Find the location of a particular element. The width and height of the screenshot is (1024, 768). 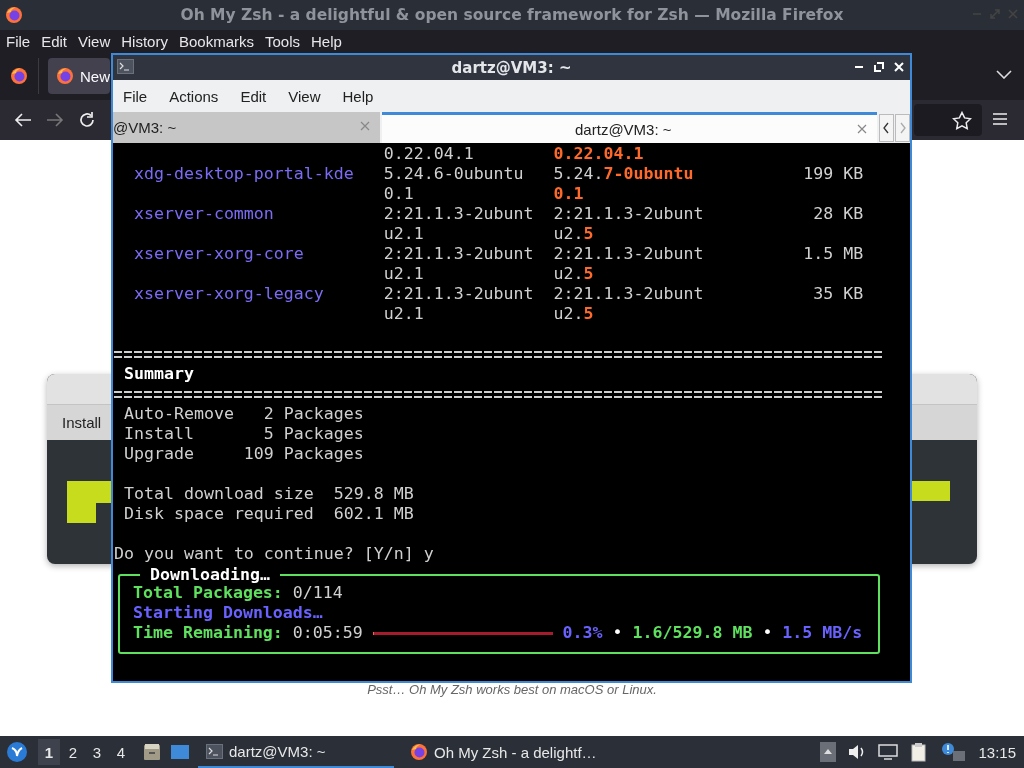

package-name: xserver-xorg-legacy is located at coordinates (229, 294).